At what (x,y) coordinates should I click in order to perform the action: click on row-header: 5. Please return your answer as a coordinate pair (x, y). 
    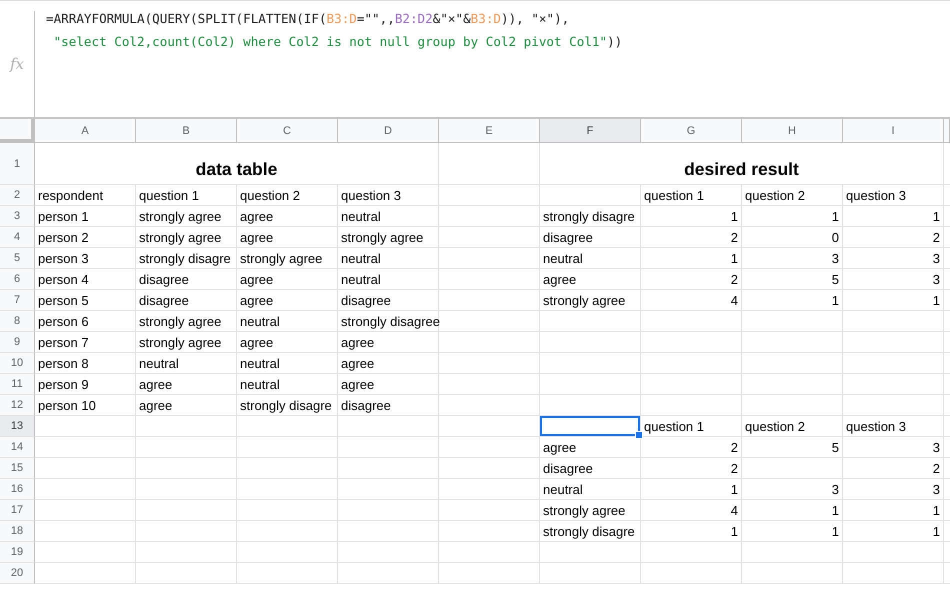
    Looking at the image, I should click on (17, 258).